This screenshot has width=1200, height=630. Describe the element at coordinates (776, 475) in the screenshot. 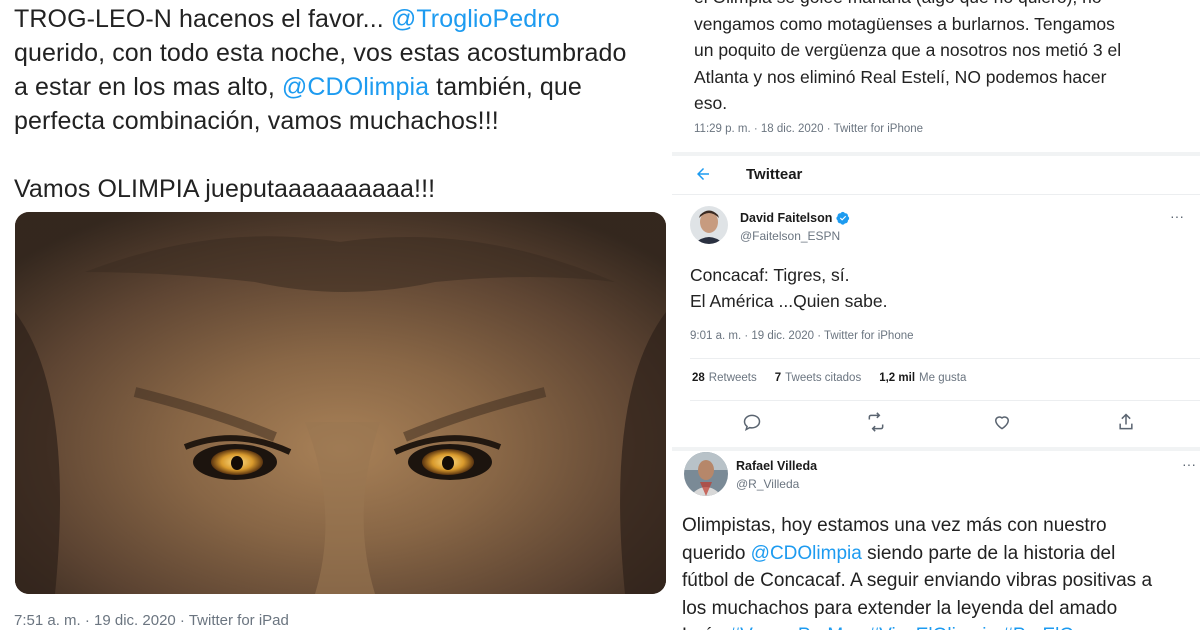

I see `author-villeda: Rafael Villeda @R_Villeda` at that location.